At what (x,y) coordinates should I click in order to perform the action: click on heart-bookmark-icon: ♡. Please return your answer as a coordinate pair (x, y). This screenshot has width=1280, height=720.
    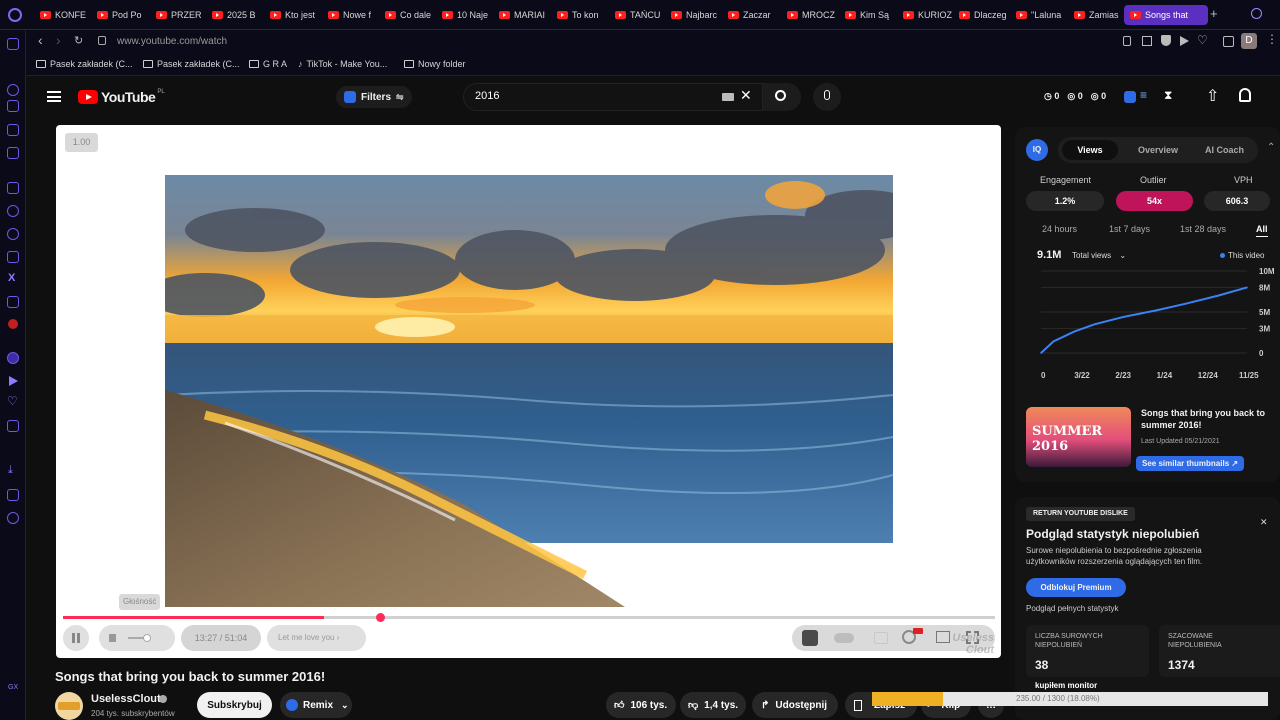
    Looking at the image, I should click on (1202, 40).